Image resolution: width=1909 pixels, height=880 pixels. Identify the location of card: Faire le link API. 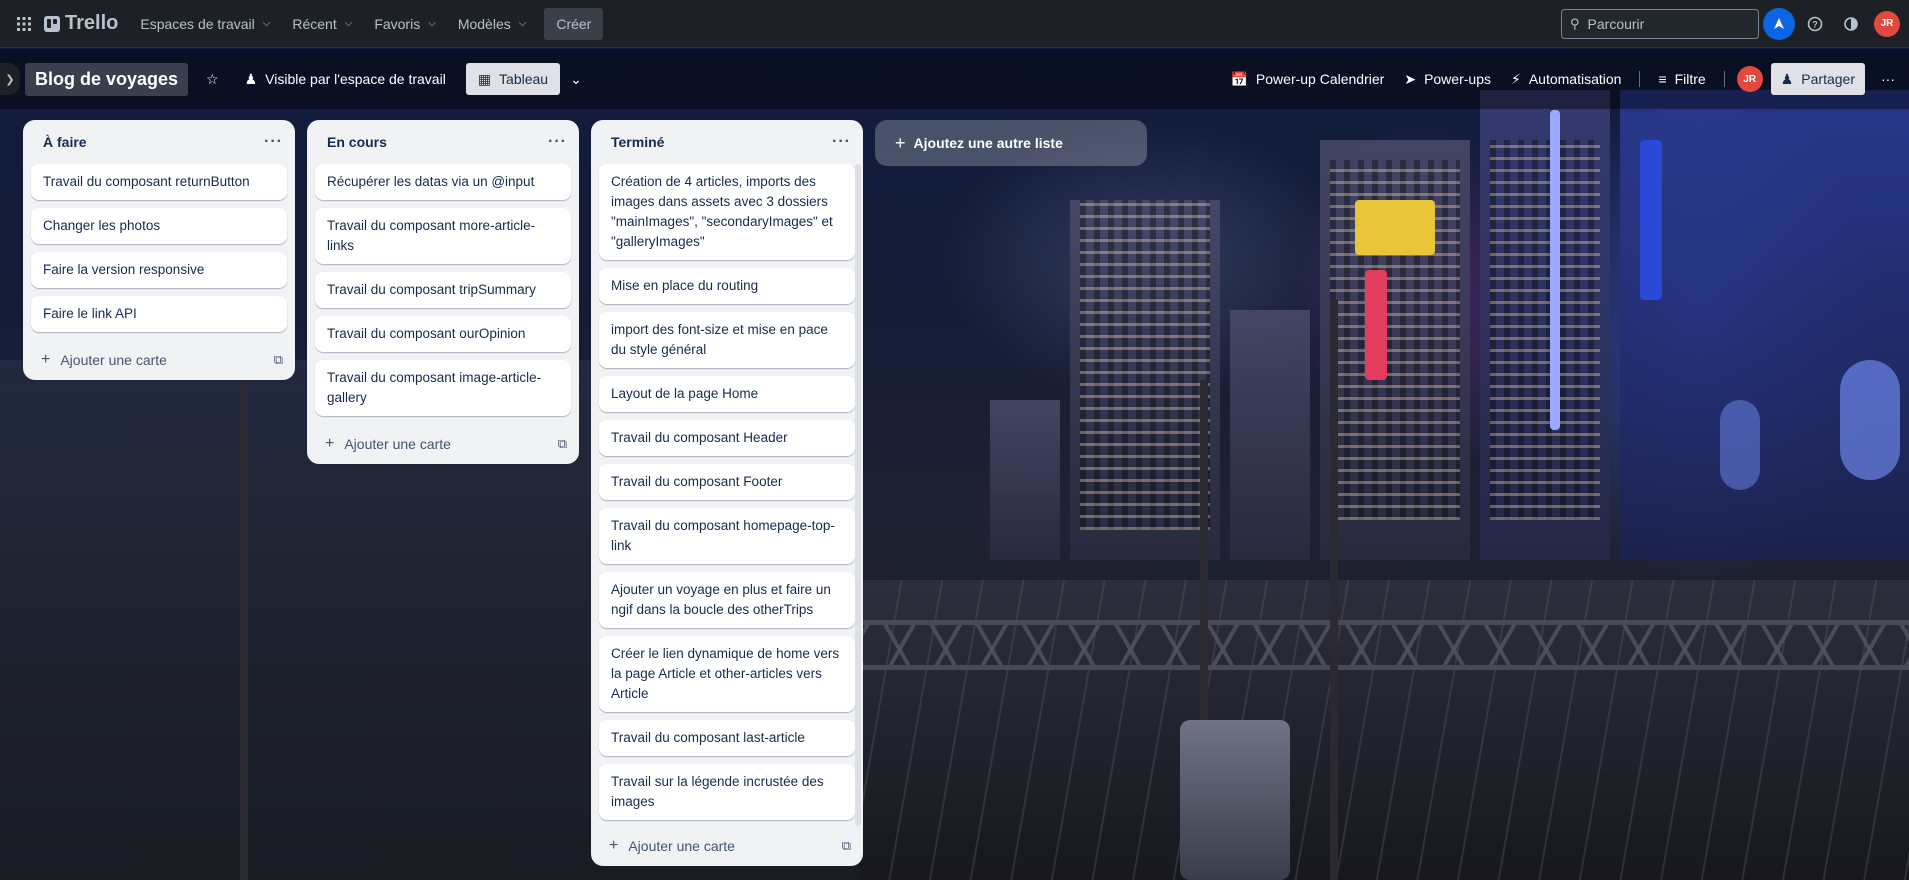
(159, 314).